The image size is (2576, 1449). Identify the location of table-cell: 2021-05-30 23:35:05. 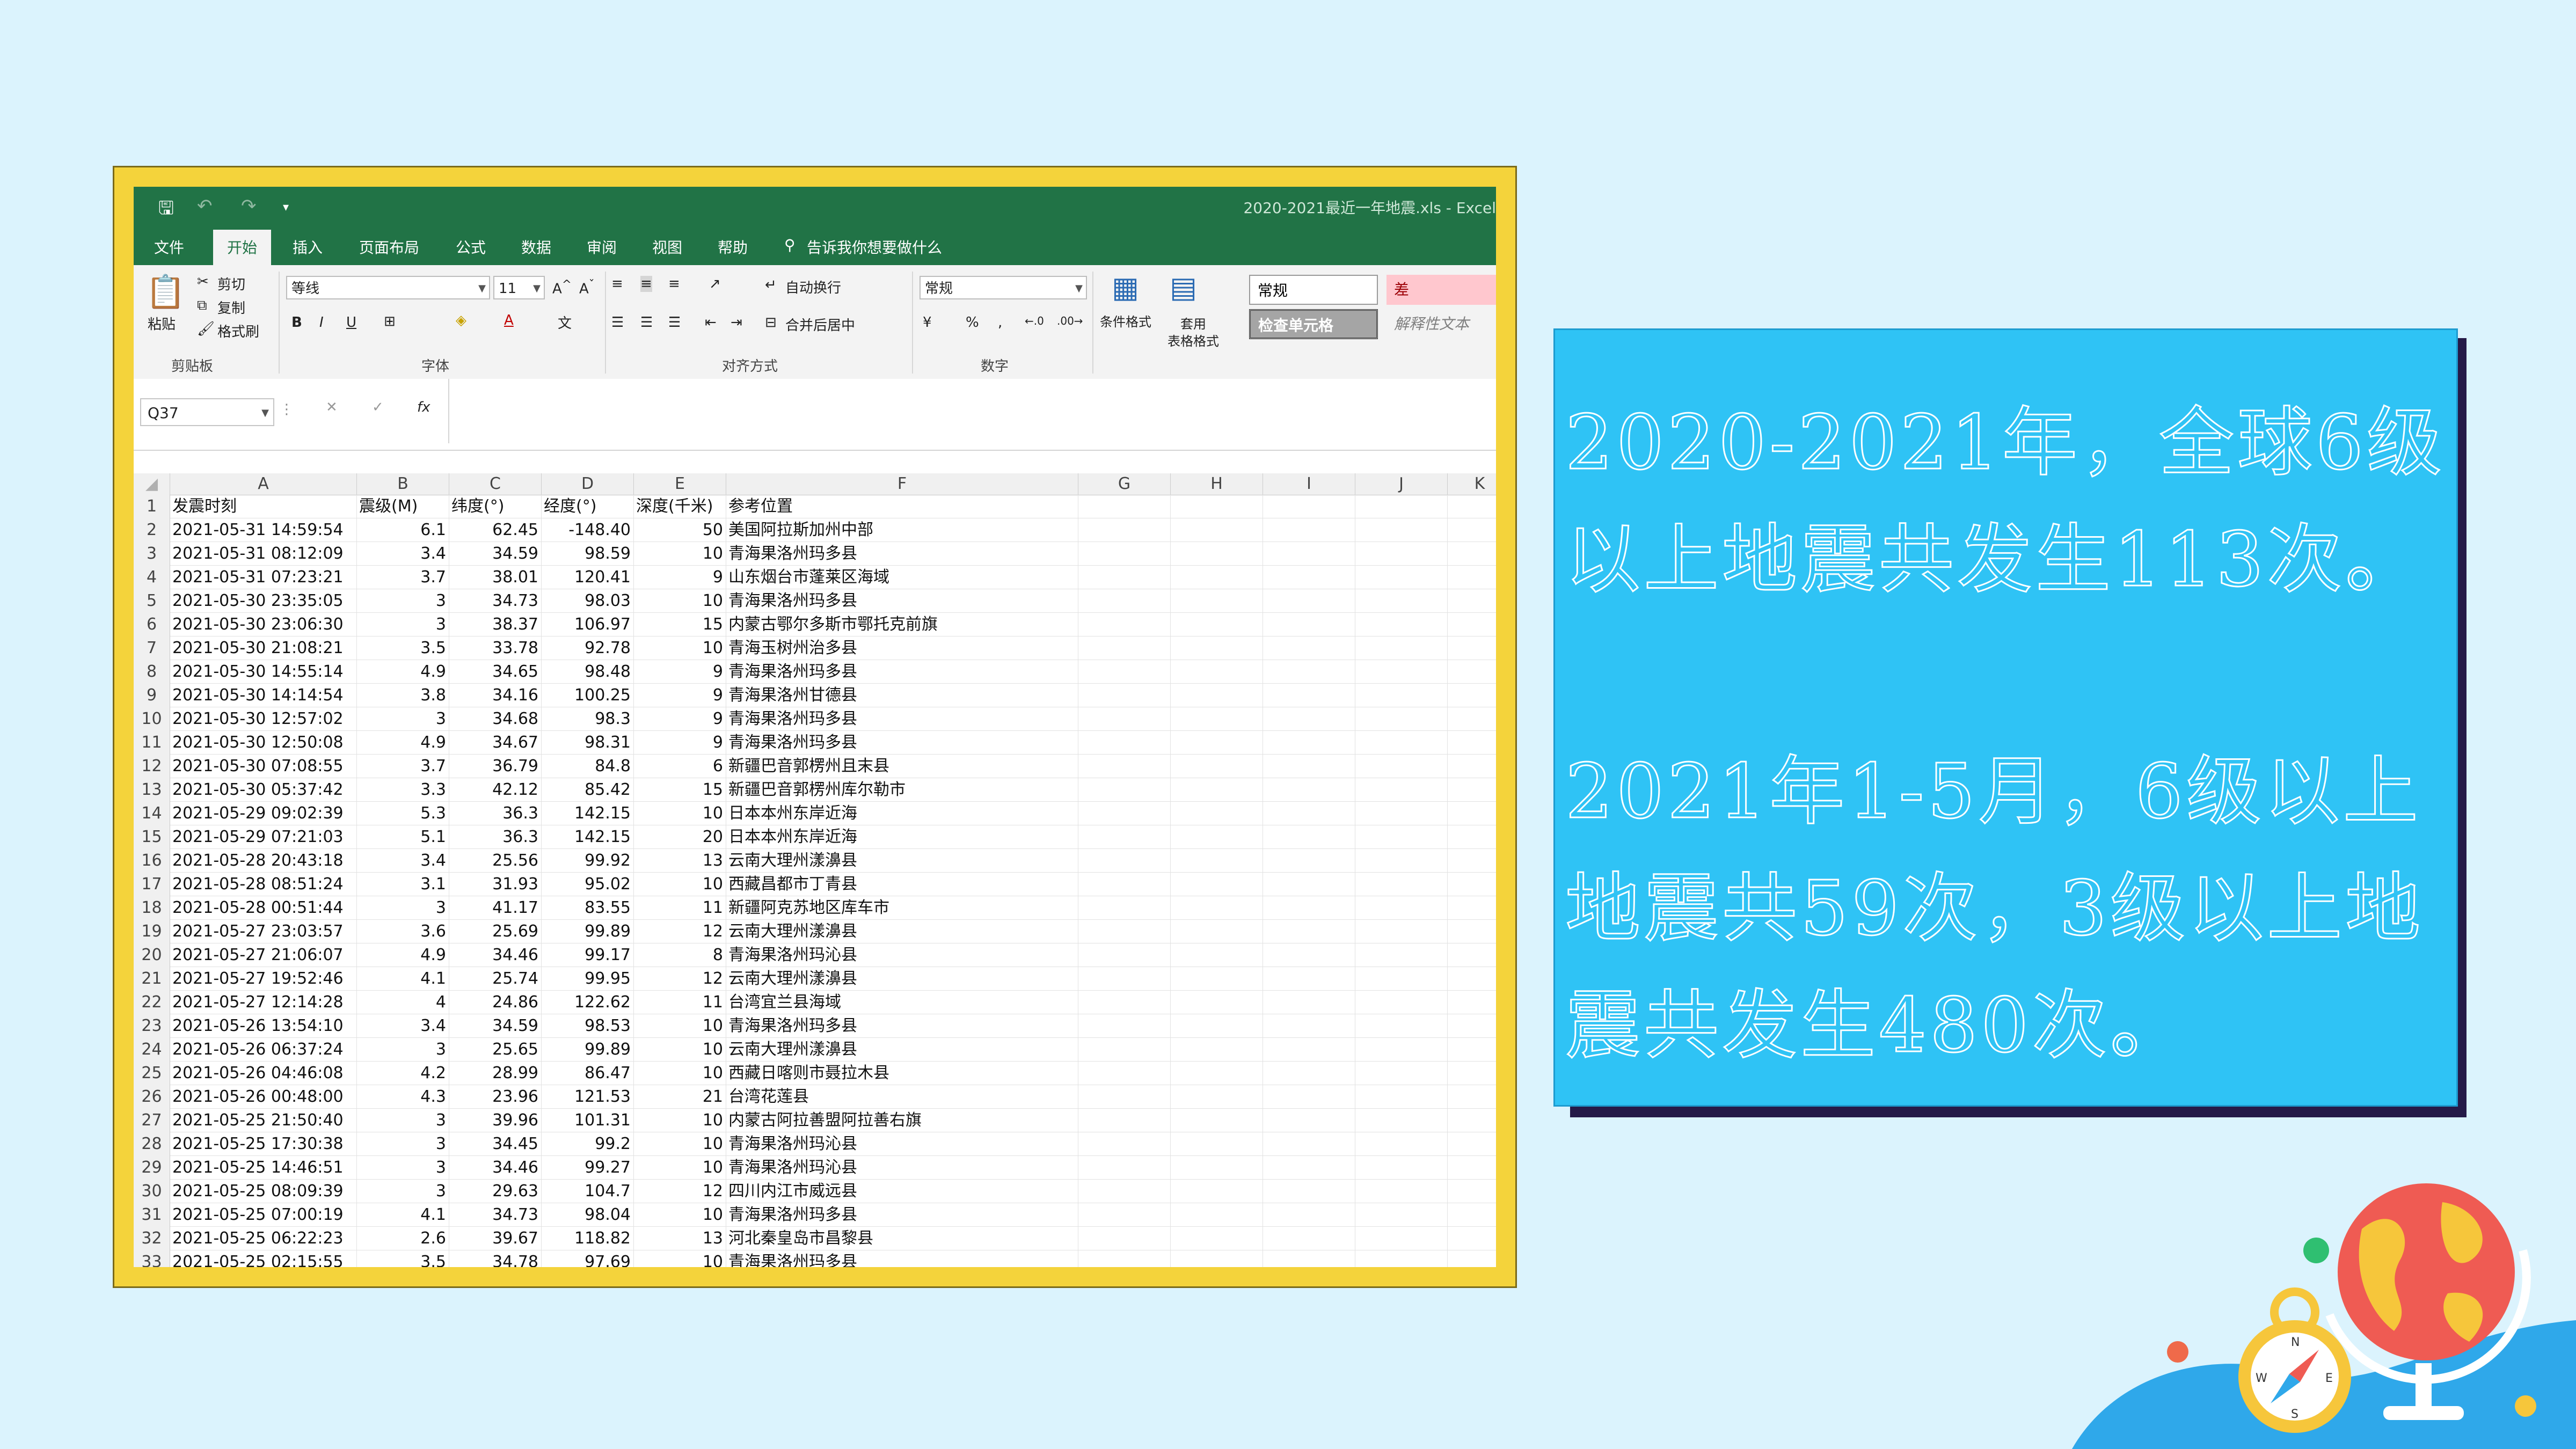
(263, 601).